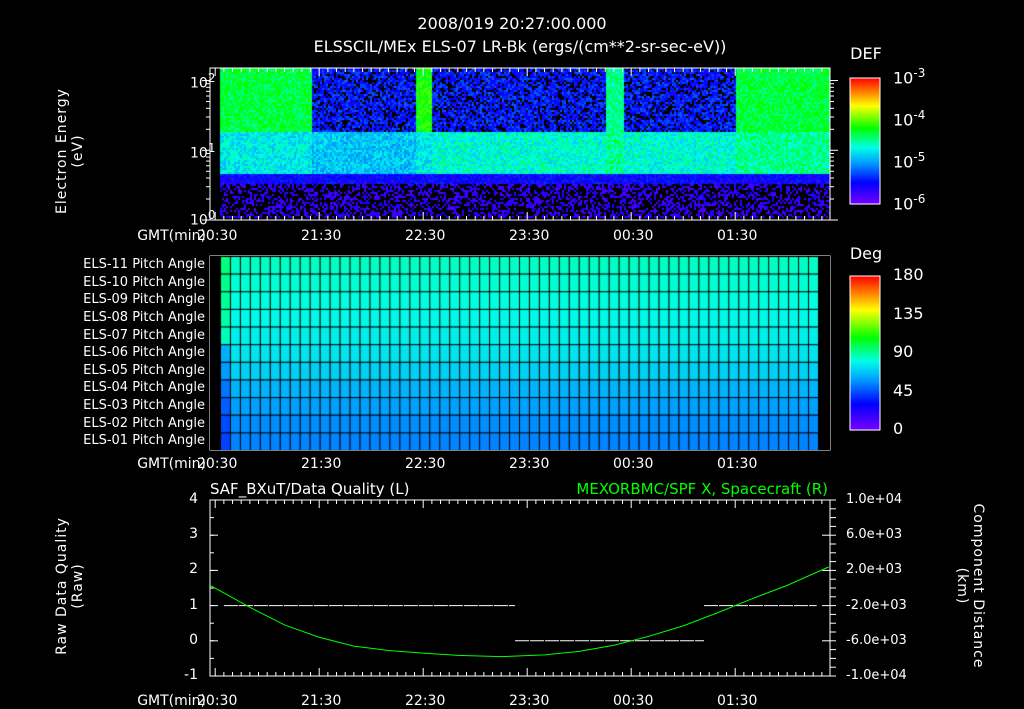 Image resolution: width=1024 pixels, height=709 pixels. What do you see at coordinates (520, 144) in the screenshot?
I see `spectrogram-frame` at bounding box center [520, 144].